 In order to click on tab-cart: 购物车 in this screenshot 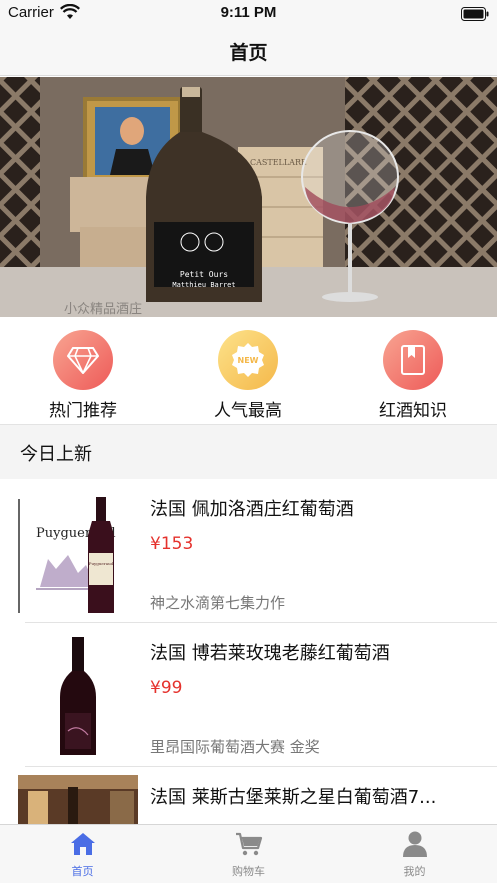, I will do `click(248, 854)`.